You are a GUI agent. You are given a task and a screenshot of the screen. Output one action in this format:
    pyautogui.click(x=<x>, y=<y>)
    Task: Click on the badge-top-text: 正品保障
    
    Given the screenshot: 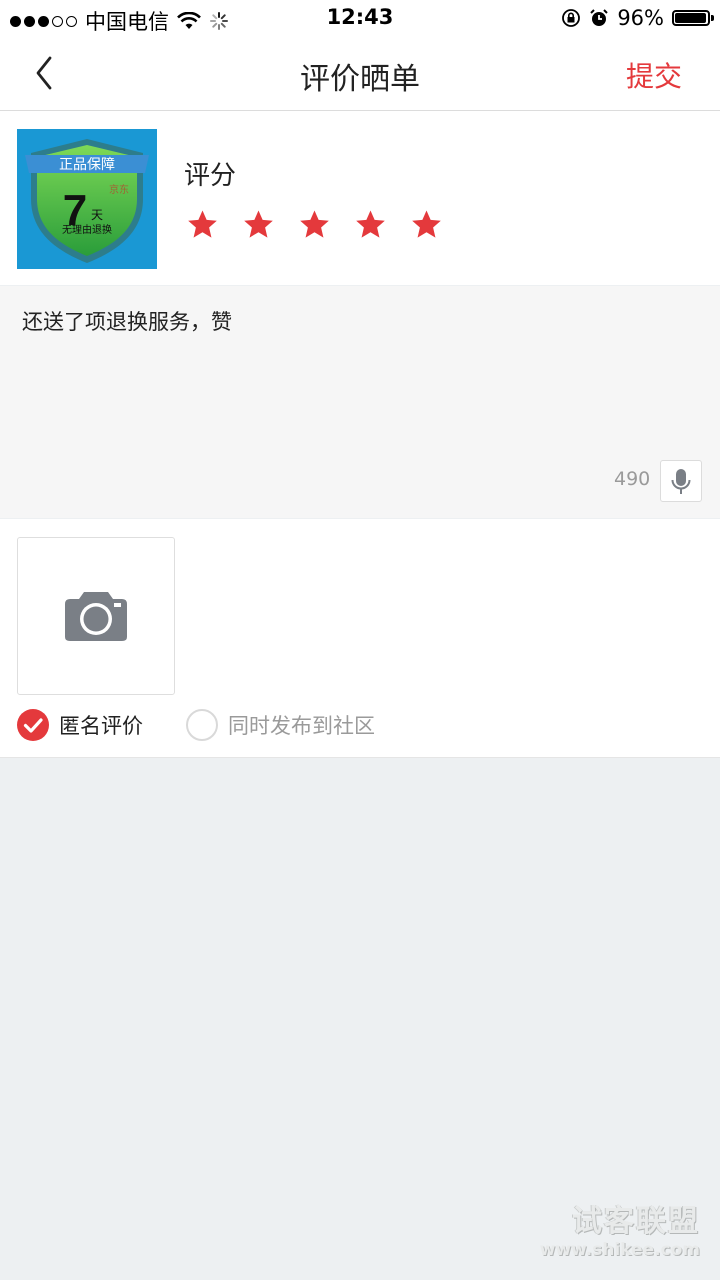 What is the action you would take?
    pyautogui.click(x=87, y=164)
    